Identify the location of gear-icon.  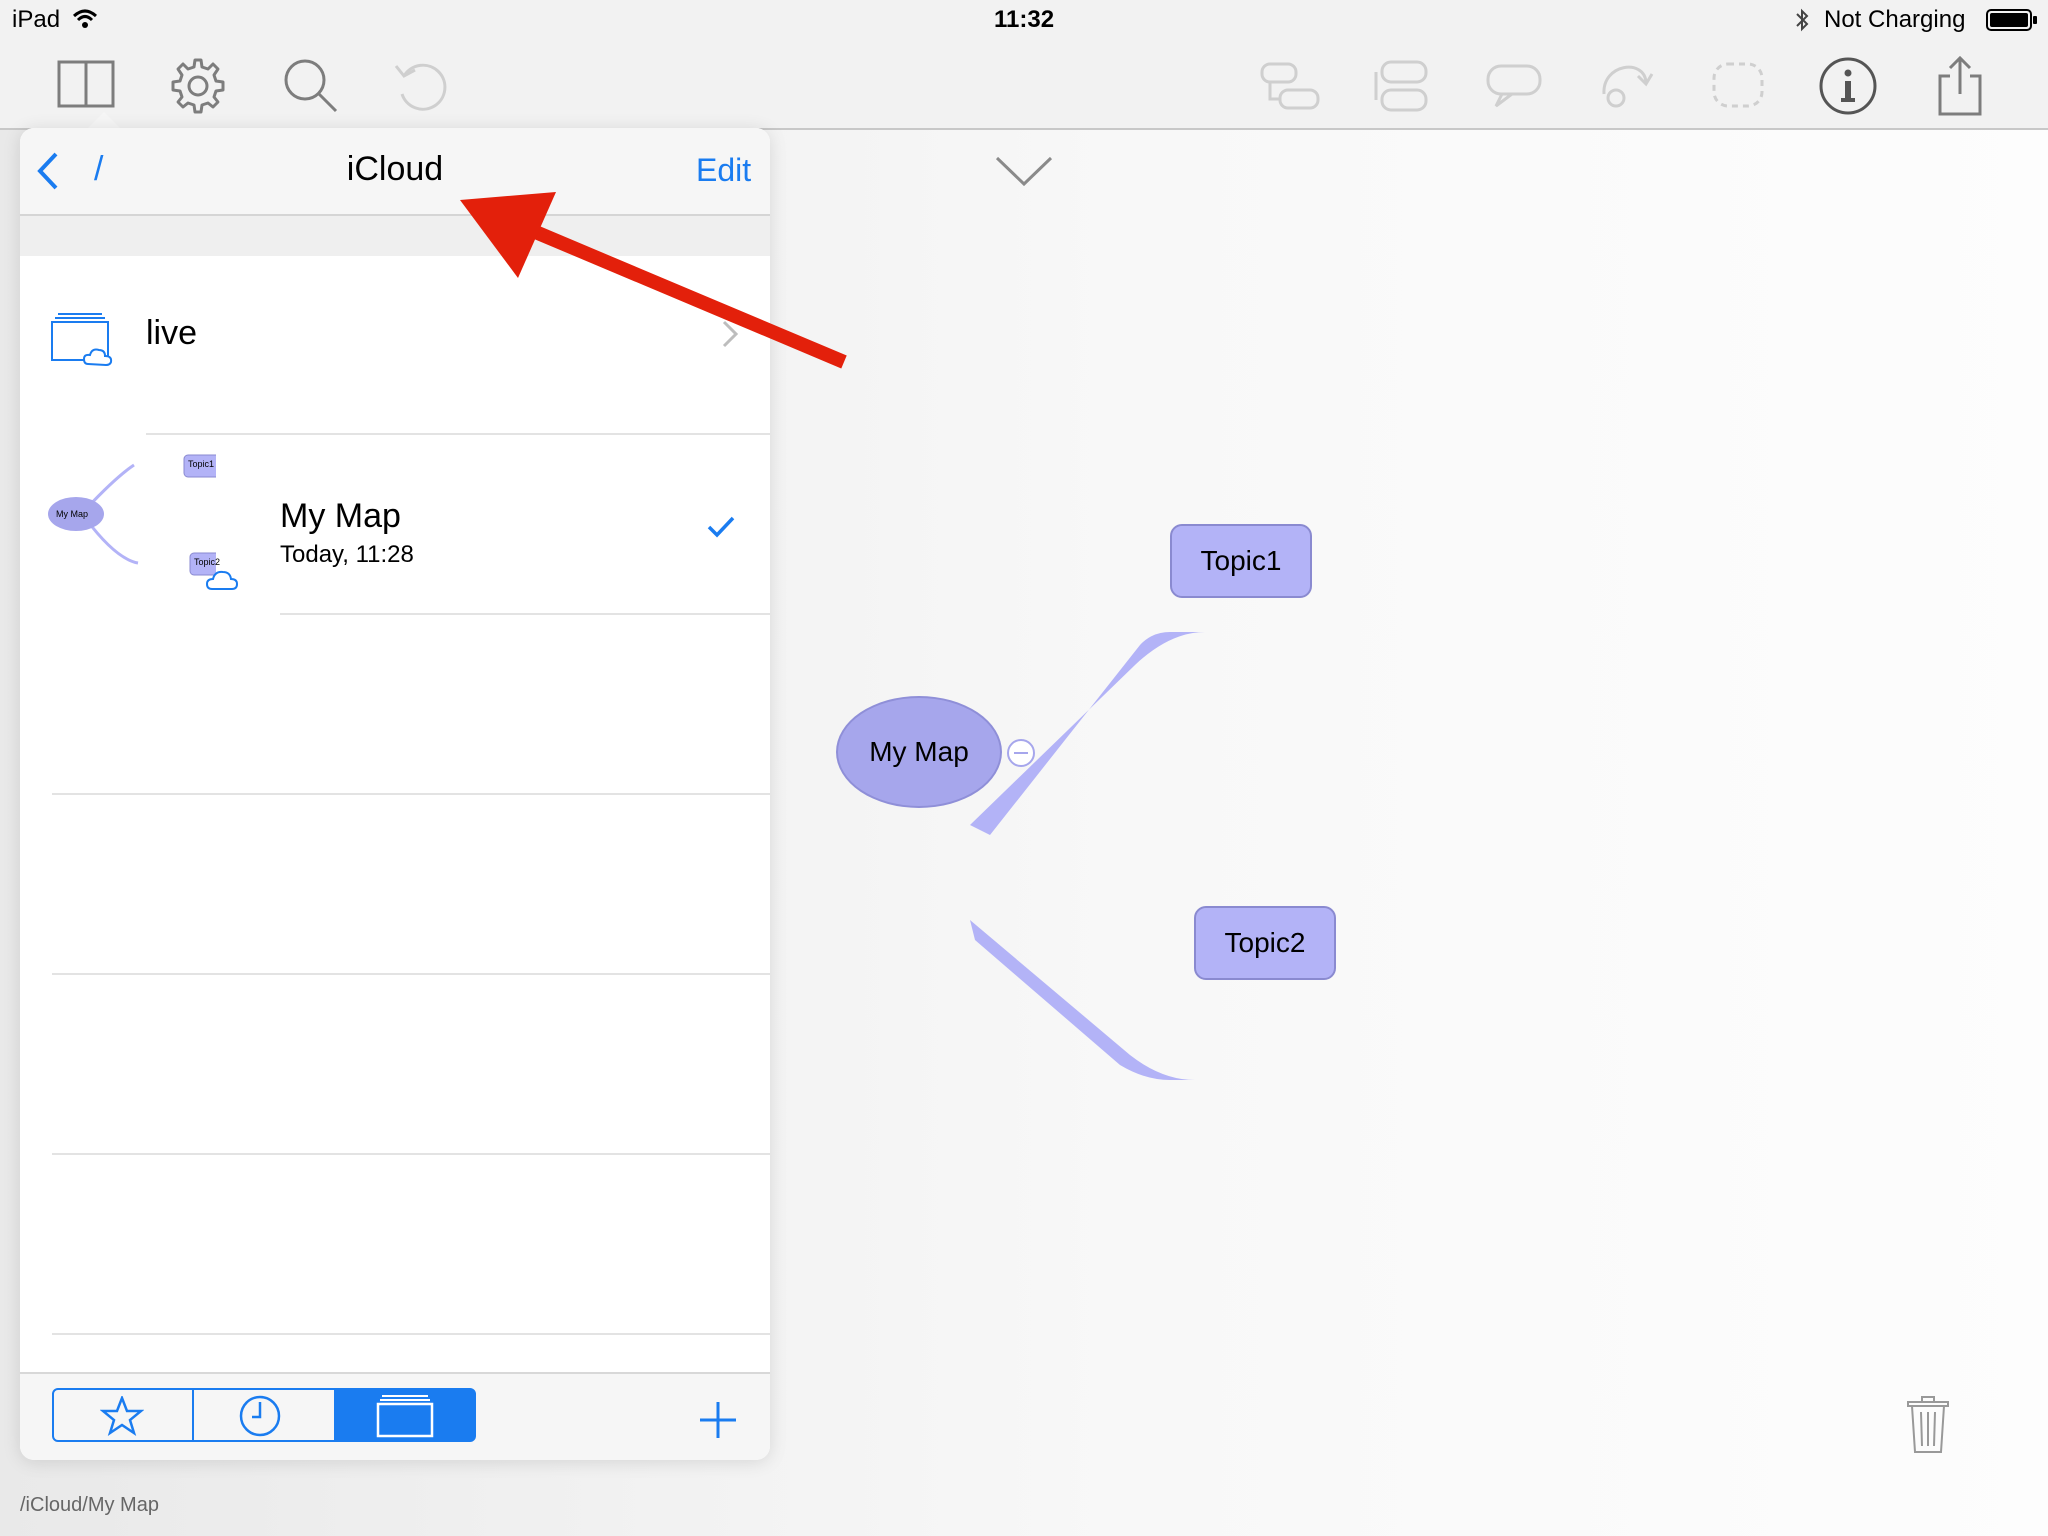
(198, 86).